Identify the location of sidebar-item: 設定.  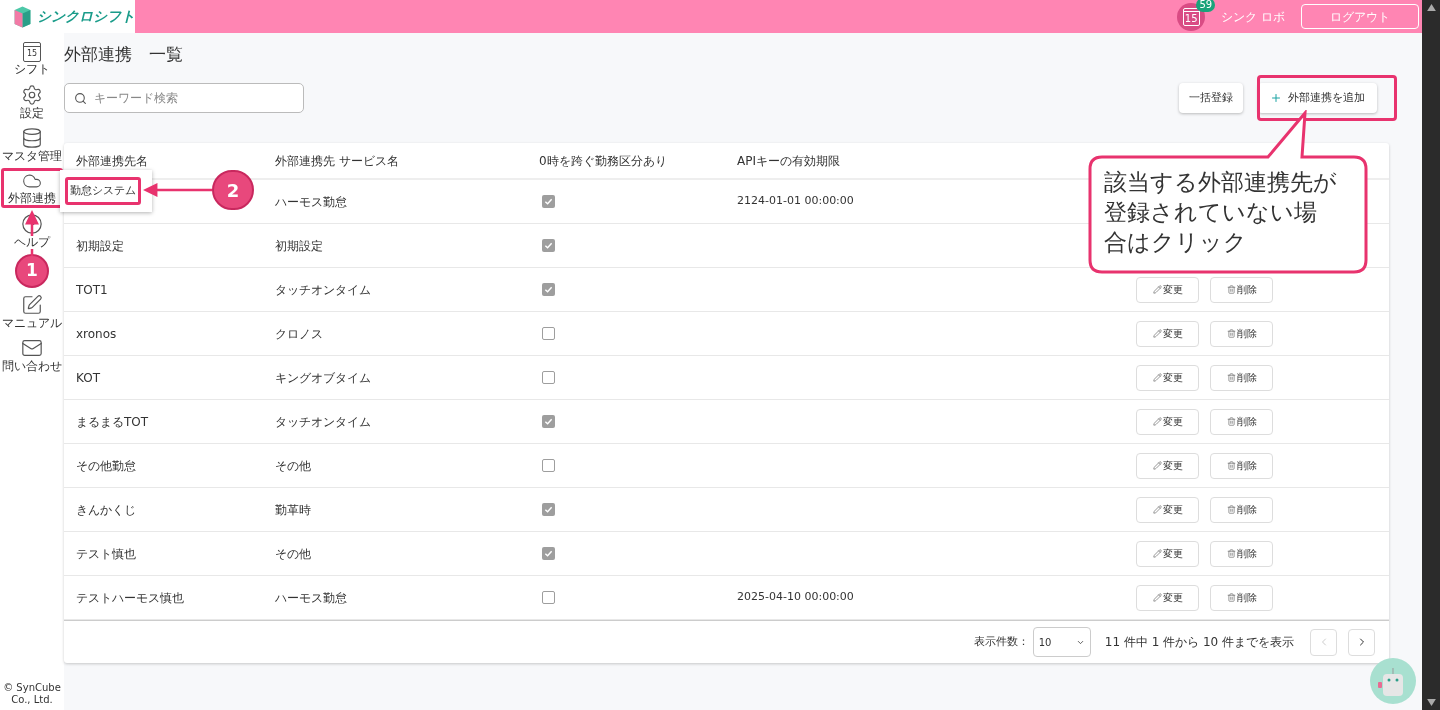
(32, 102).